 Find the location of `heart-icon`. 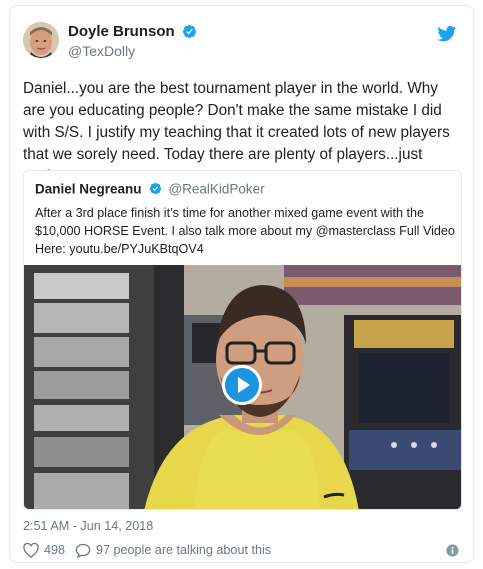

heart-icon is located at coordinates (31, 550).